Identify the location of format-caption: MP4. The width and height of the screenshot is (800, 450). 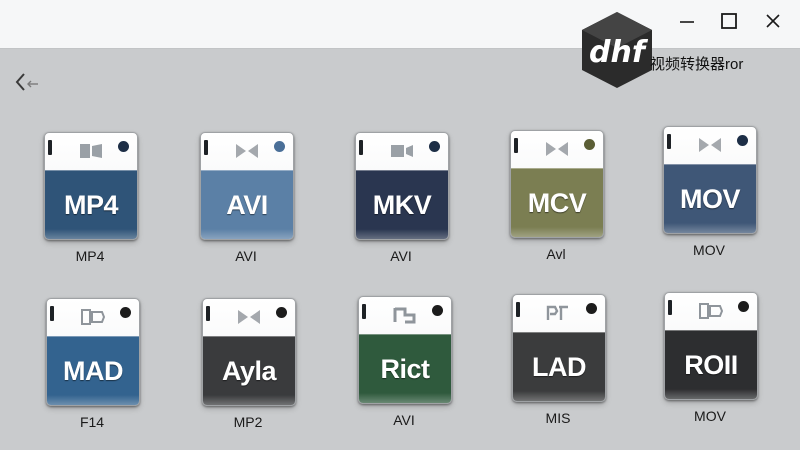
(90, 256).